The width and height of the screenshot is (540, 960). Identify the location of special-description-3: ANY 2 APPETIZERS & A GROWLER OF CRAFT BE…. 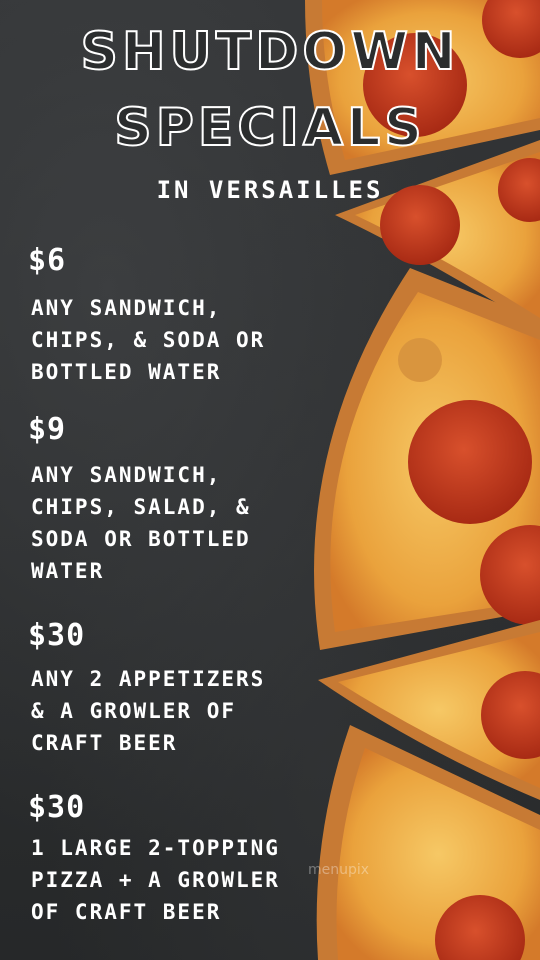
(148, 711).